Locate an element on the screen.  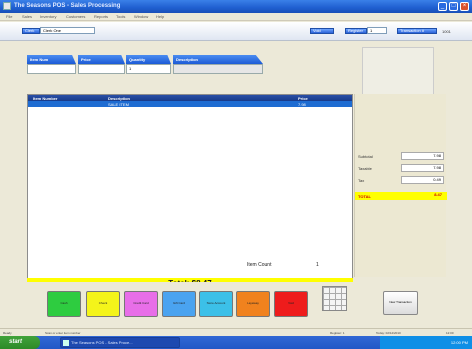
item-image-preview is located at coordinates (398, 71).